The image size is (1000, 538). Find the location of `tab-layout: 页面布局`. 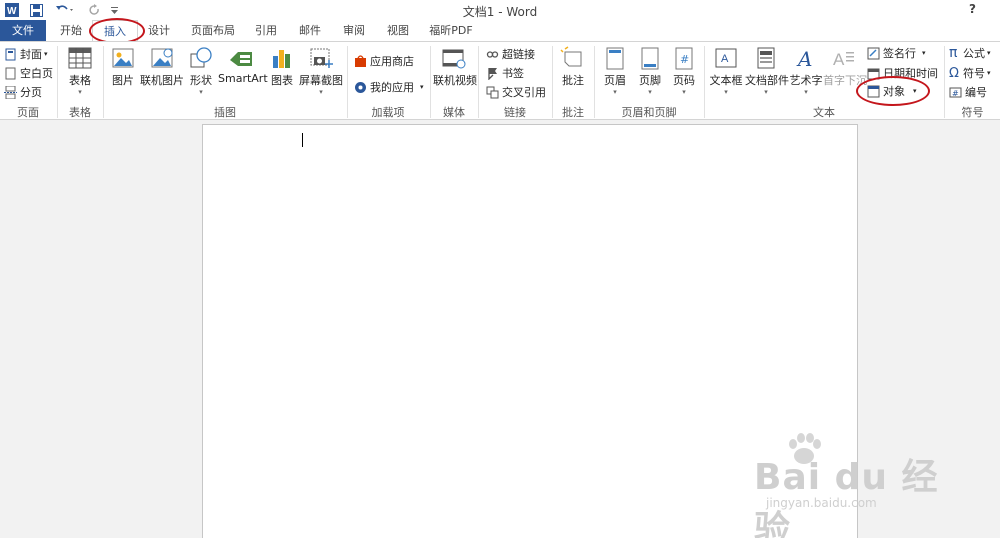

tab-layout: 页面布局 is located at coordinates (213, 30).